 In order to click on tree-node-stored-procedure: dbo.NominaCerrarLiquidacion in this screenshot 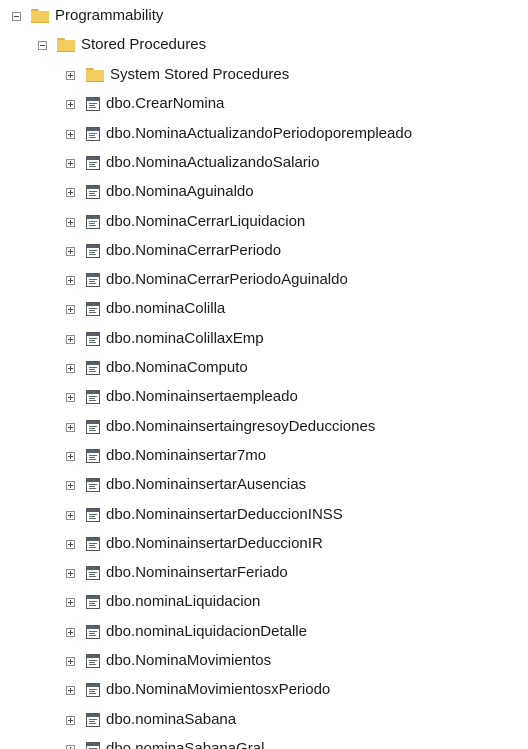, I will do `click(185, 222)`.